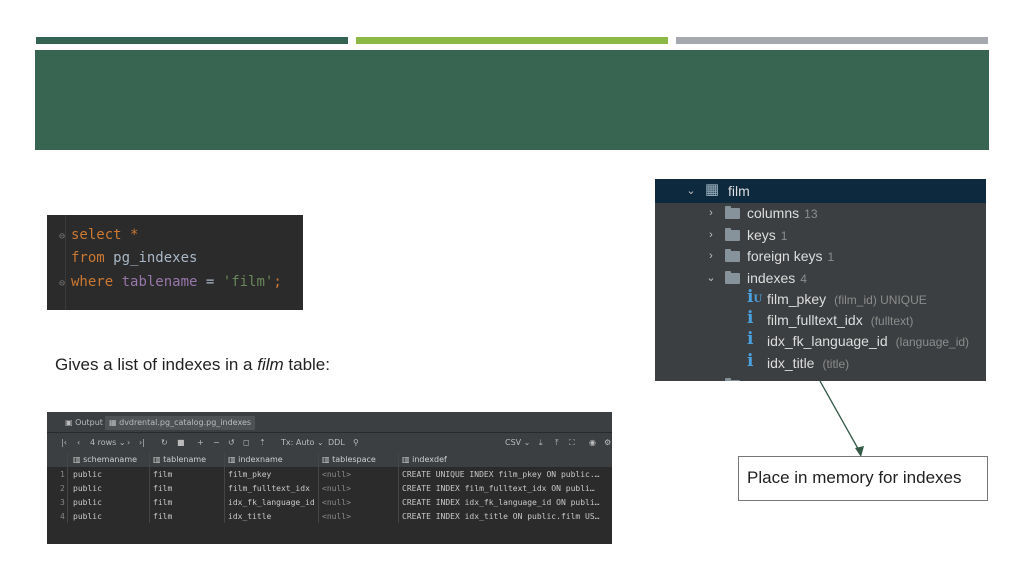 This screenshot has width=1024, height=574. Describe the element at coordinates (854, 477) in the screenshot. I see `callout-text: Place in memory for indexes` at that location.